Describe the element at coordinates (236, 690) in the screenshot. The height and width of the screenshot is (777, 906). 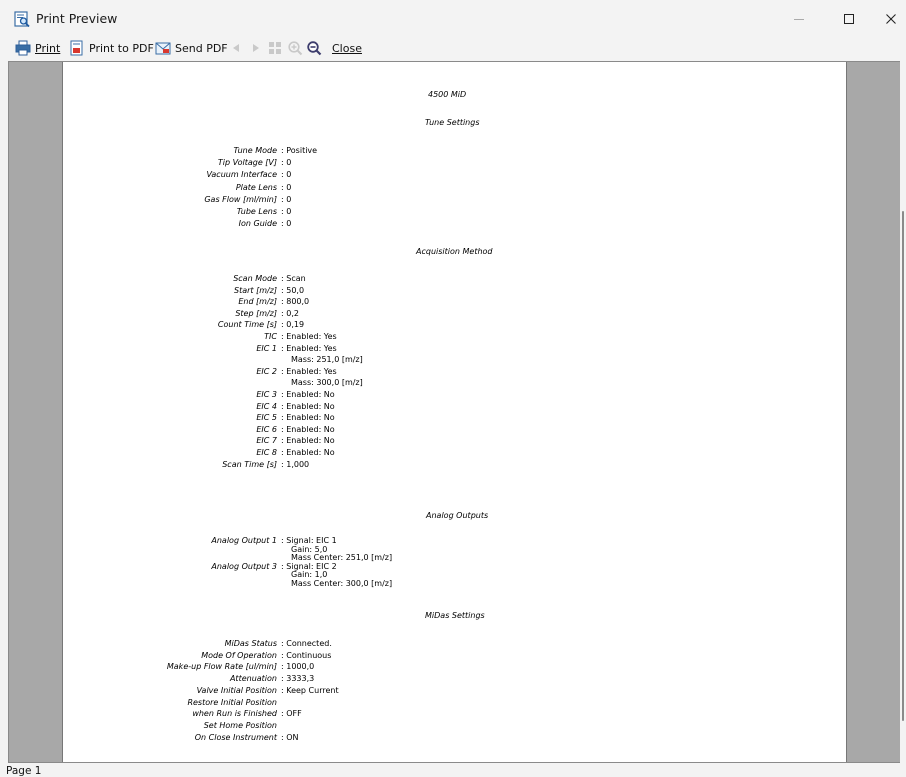
I see `row-label: Valve Initial Position` at that location.